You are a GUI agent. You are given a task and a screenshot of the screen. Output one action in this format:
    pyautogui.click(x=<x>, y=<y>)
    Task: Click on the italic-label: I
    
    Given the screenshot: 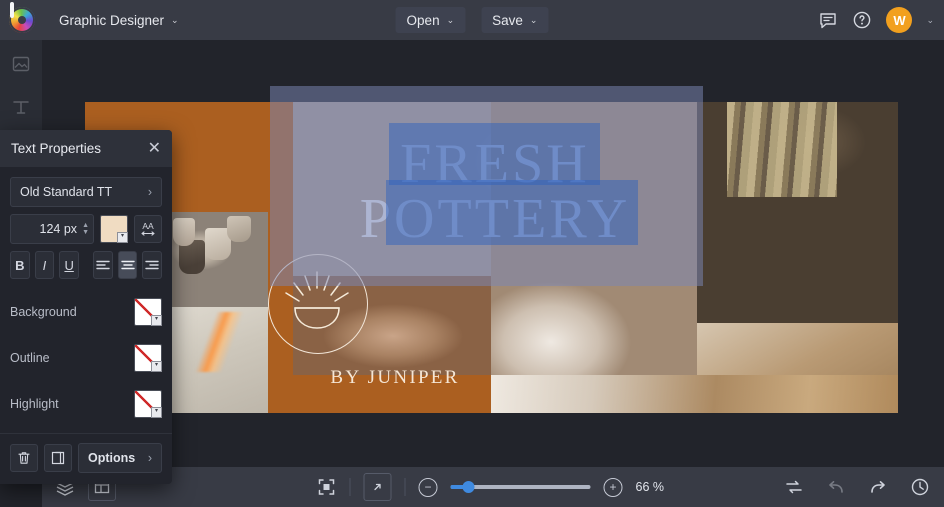 What is the action you would take?
    pyautogui.click(x=44, y=265)
    